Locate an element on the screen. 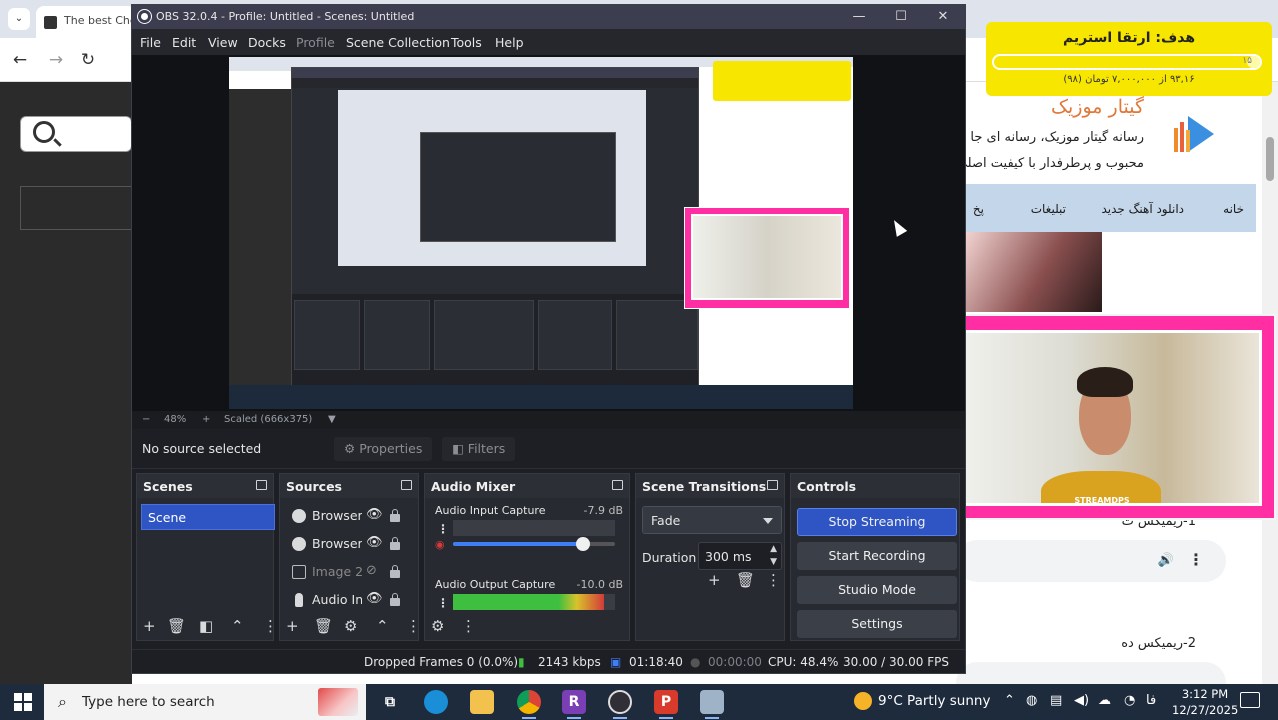 This screenshot has height=720, width=1278. filters-button: ◧ Filters is located at coordinates (479, 449).